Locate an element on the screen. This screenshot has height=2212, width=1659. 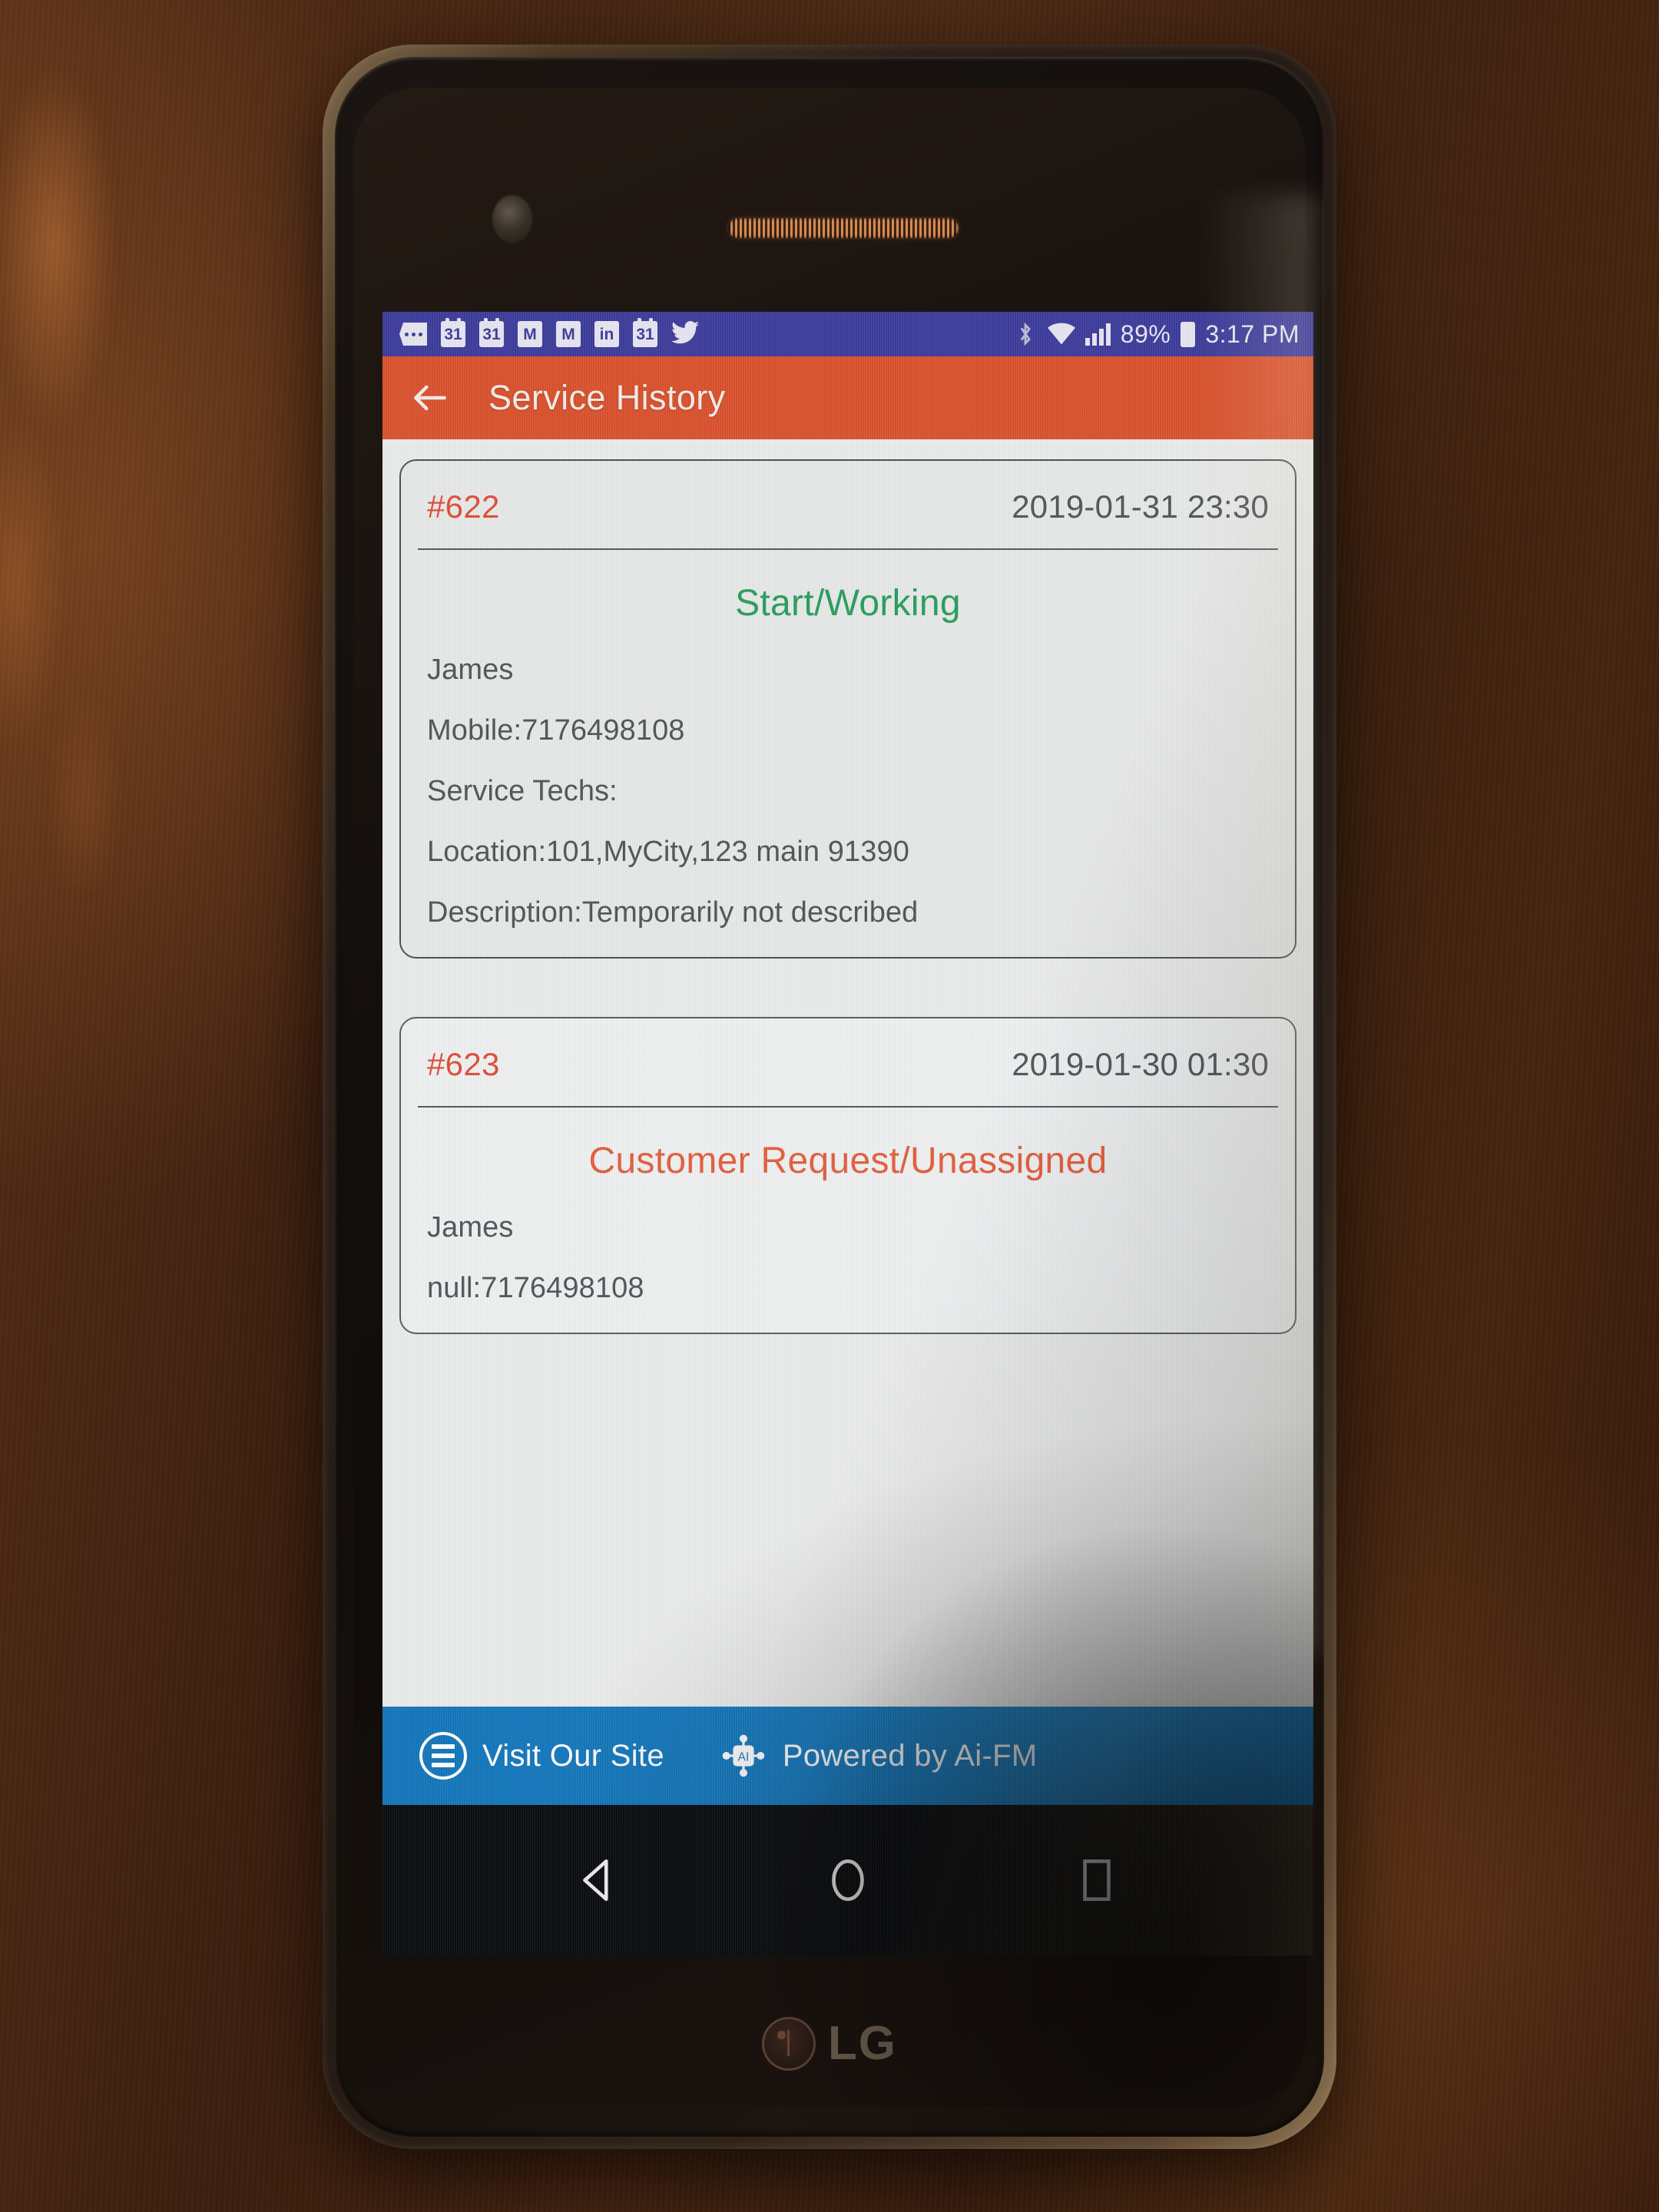
visit-our-site-button: Visit Our Site is located at coordinates (542, 1756).